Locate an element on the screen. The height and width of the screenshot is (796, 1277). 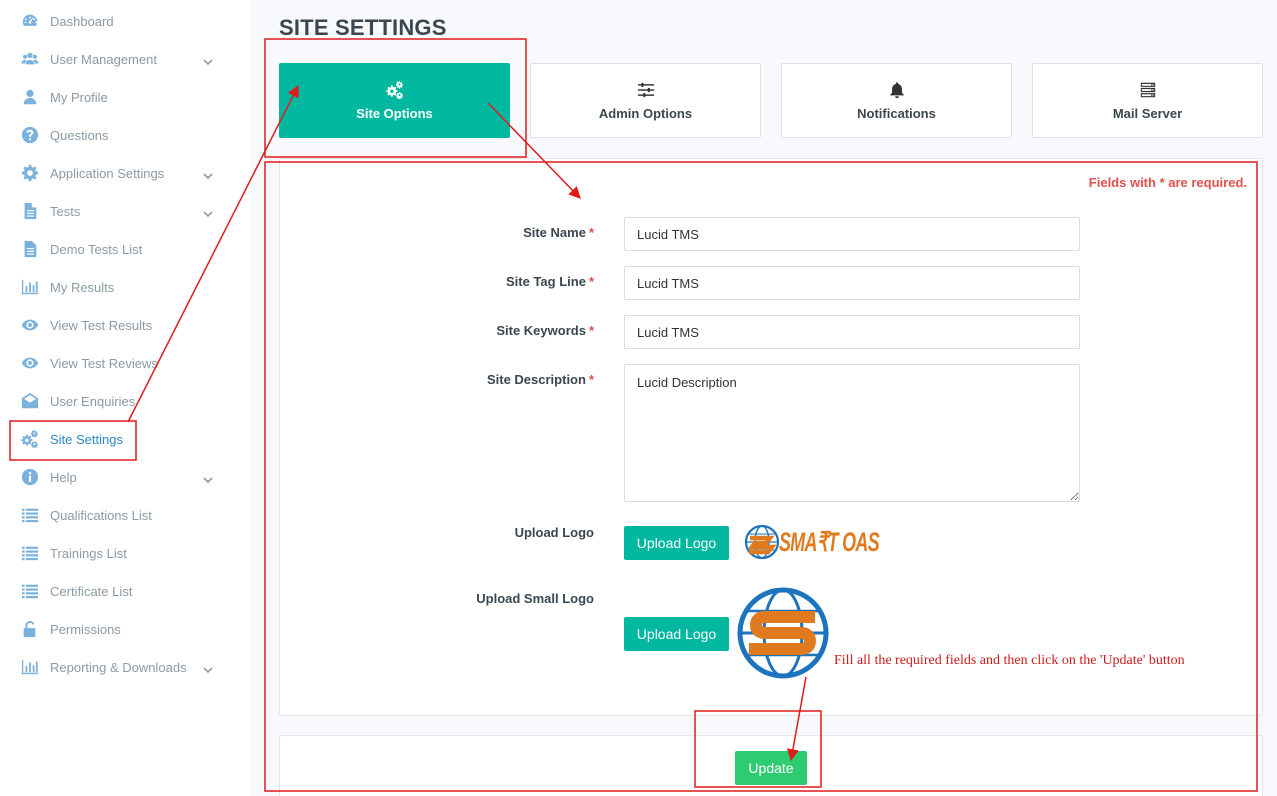
site-tagline-input is located at coordinates (852, 283).